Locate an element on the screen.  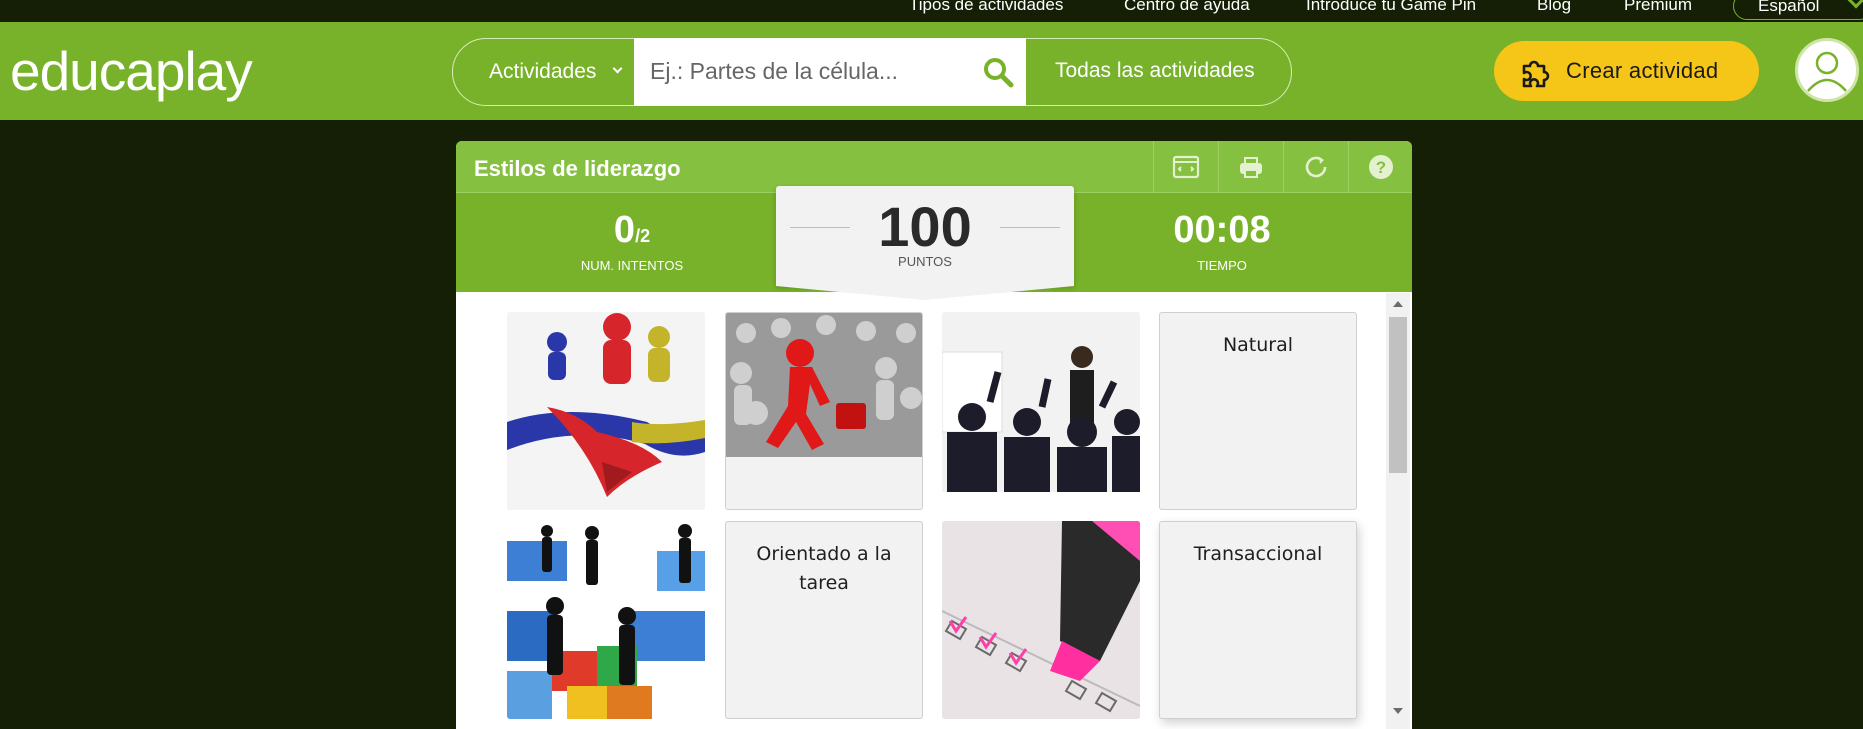
score-label: PUNTOS is located at coordinates (925, 261).